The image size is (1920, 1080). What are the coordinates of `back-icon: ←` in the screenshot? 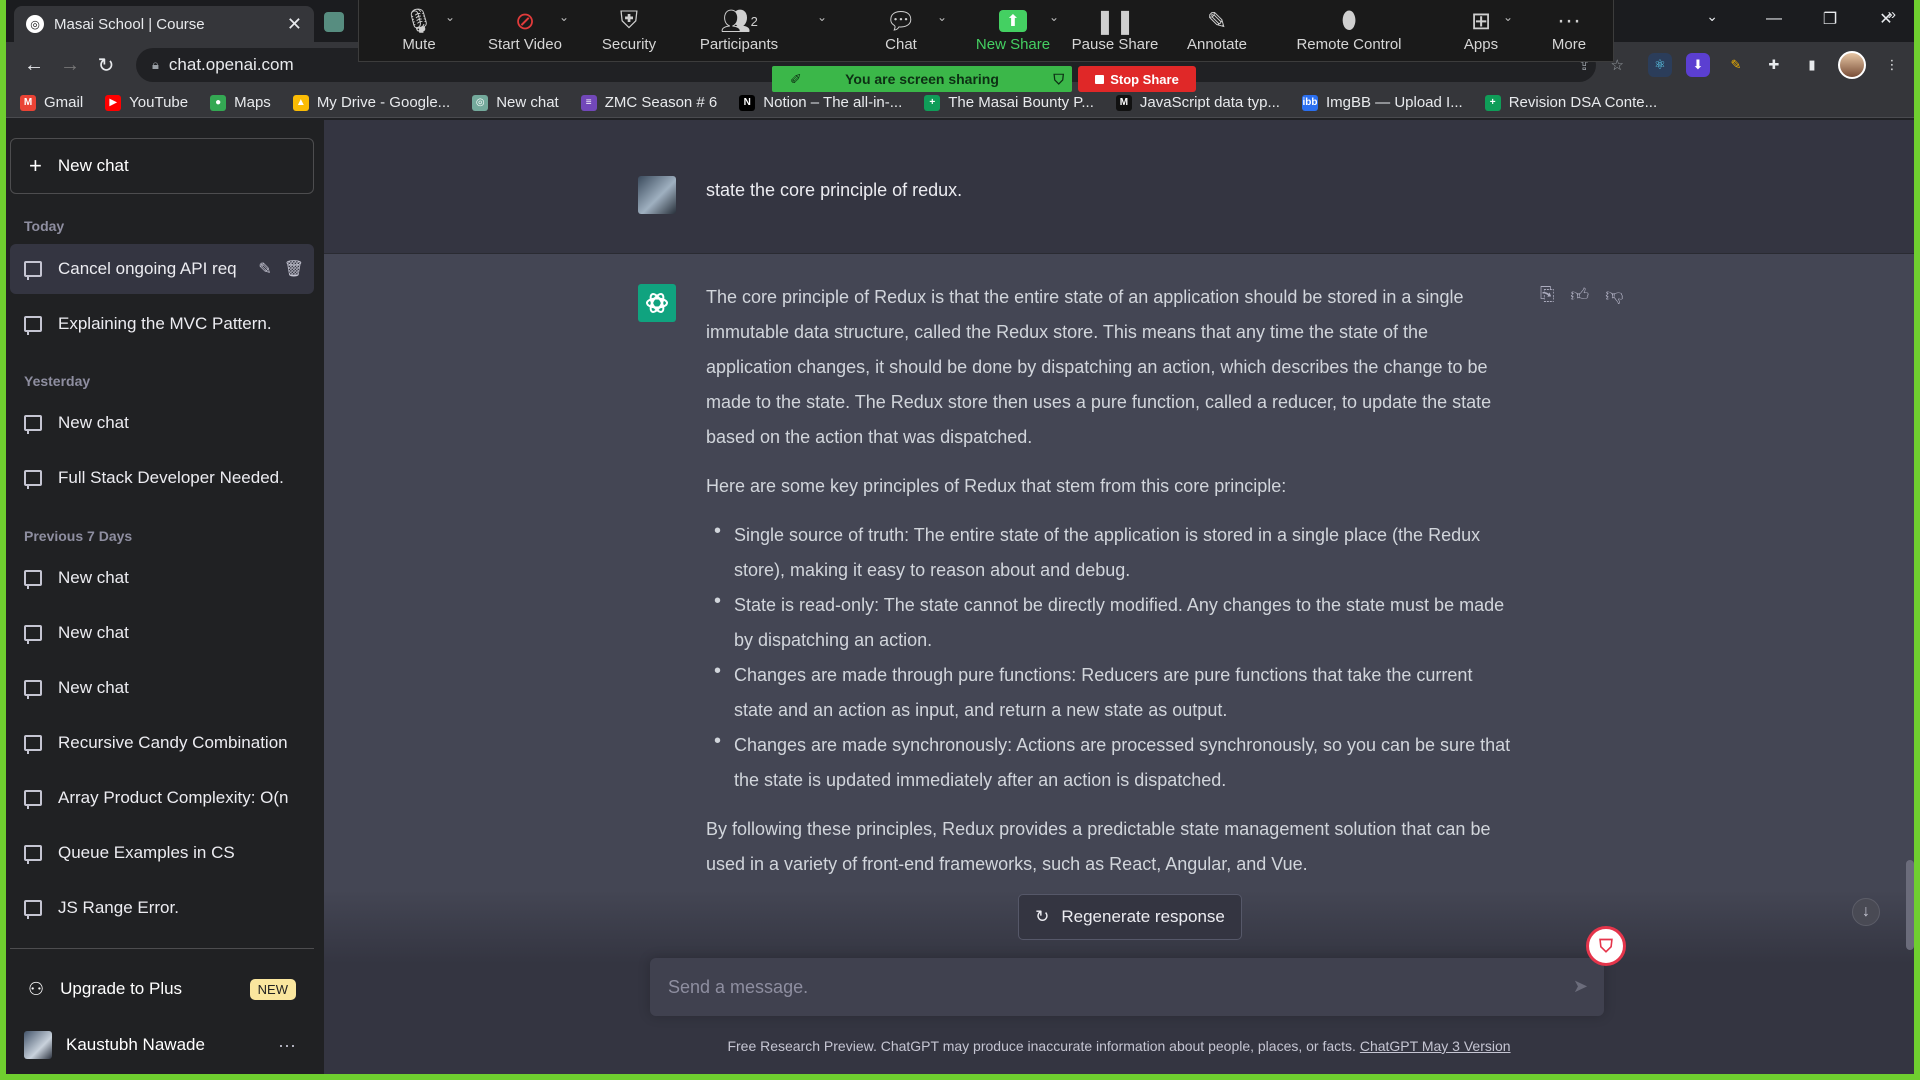 It's located at (34, 65).